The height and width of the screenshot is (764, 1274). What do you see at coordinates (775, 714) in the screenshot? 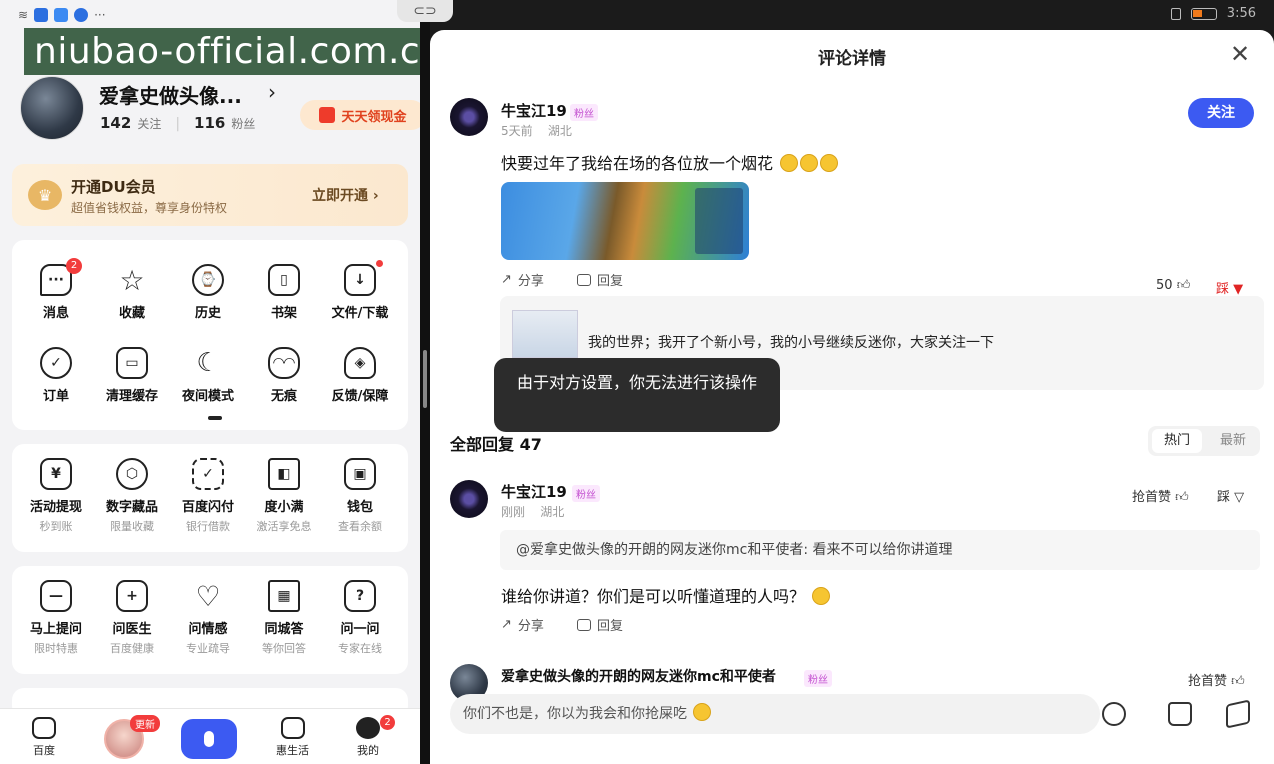
I see `comment-input: 你们不也是，你以为我会和你抢屎吃` at bounding box center [775, 714].